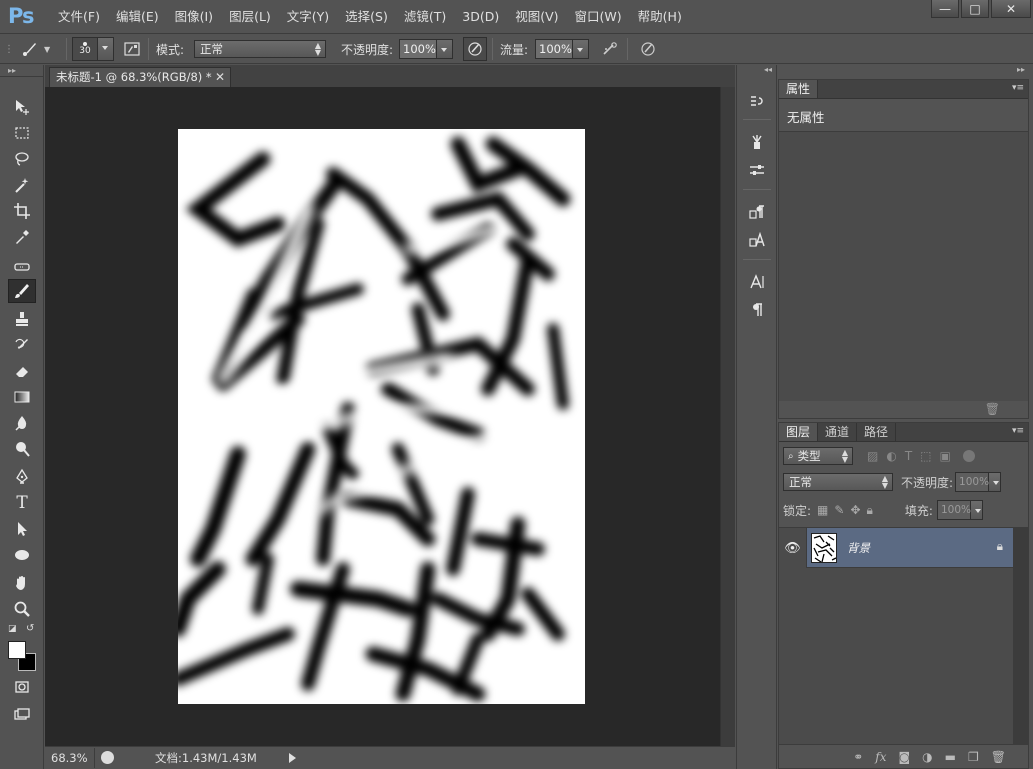 This screenshot has height=769, width=1033. I want to click on lock-position-icon: ✥, so click(855, 510).